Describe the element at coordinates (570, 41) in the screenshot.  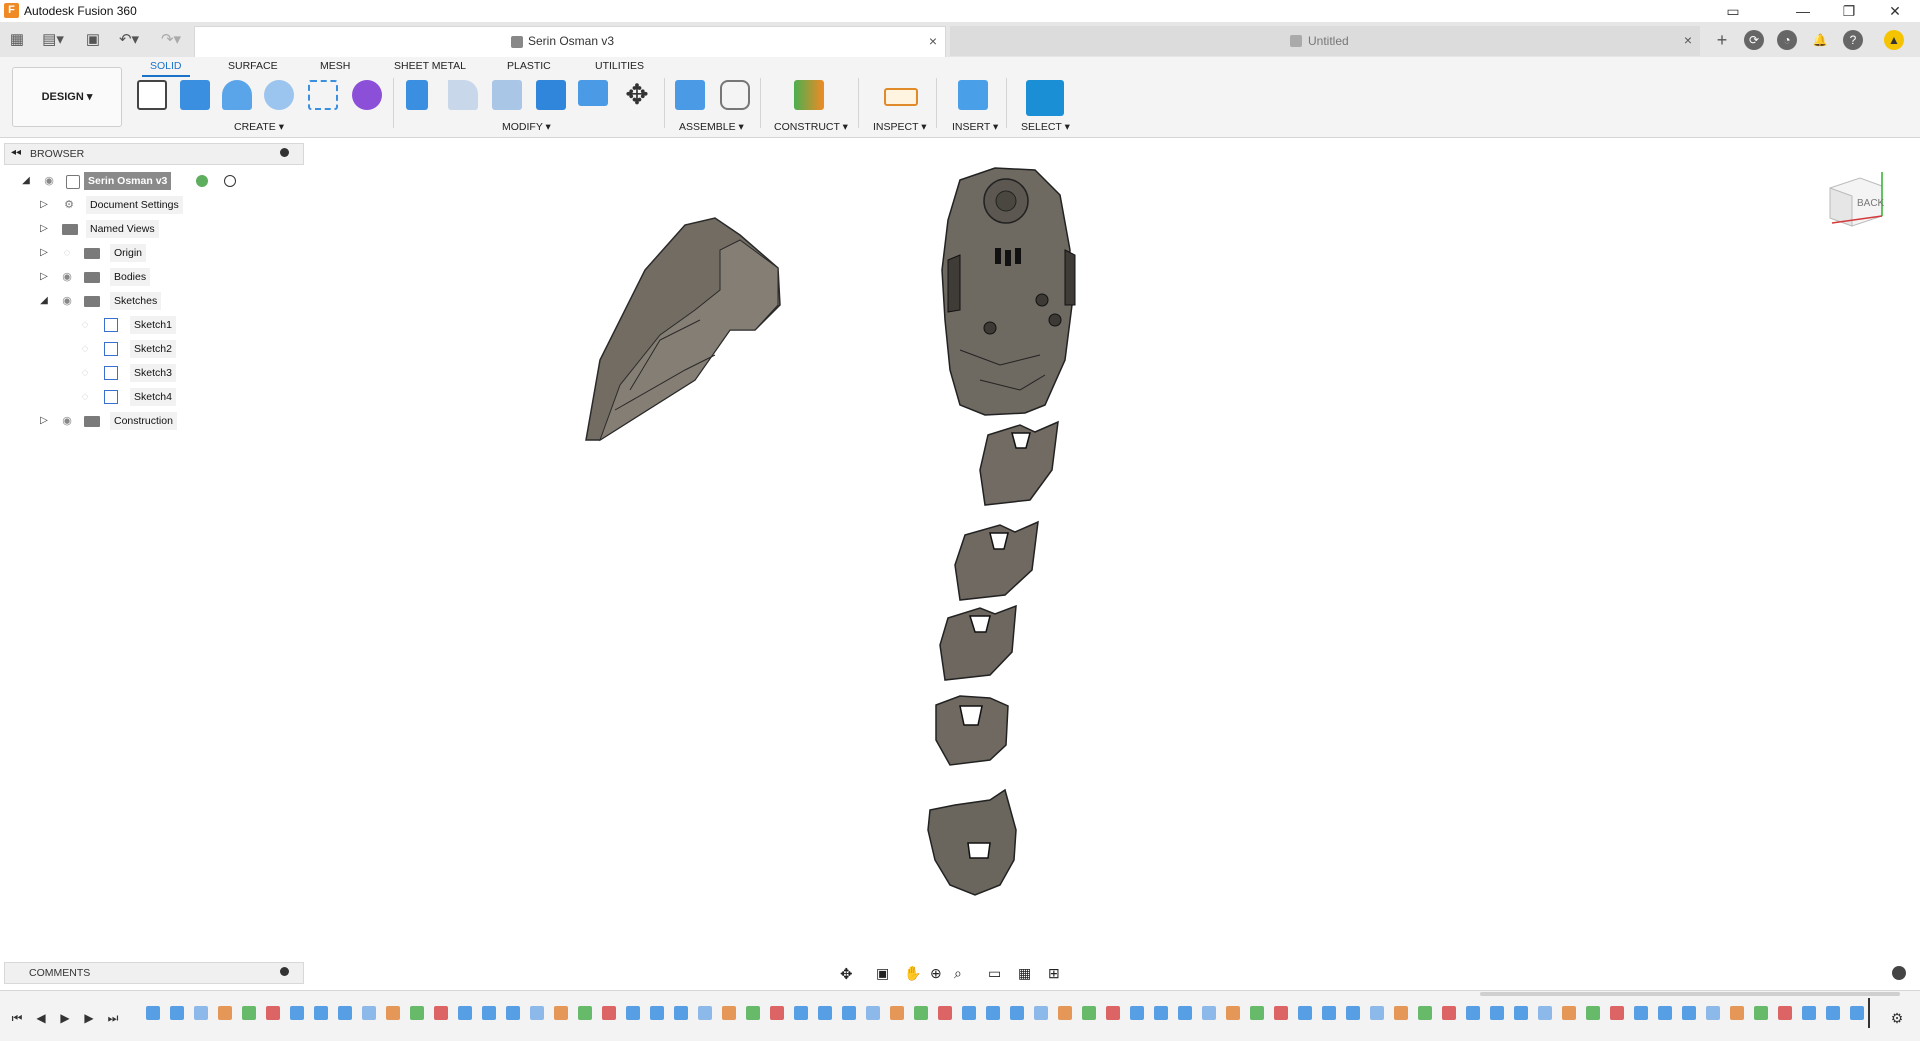
I see `tab-serin-osman: Serin Osman v3 ×` at that location.